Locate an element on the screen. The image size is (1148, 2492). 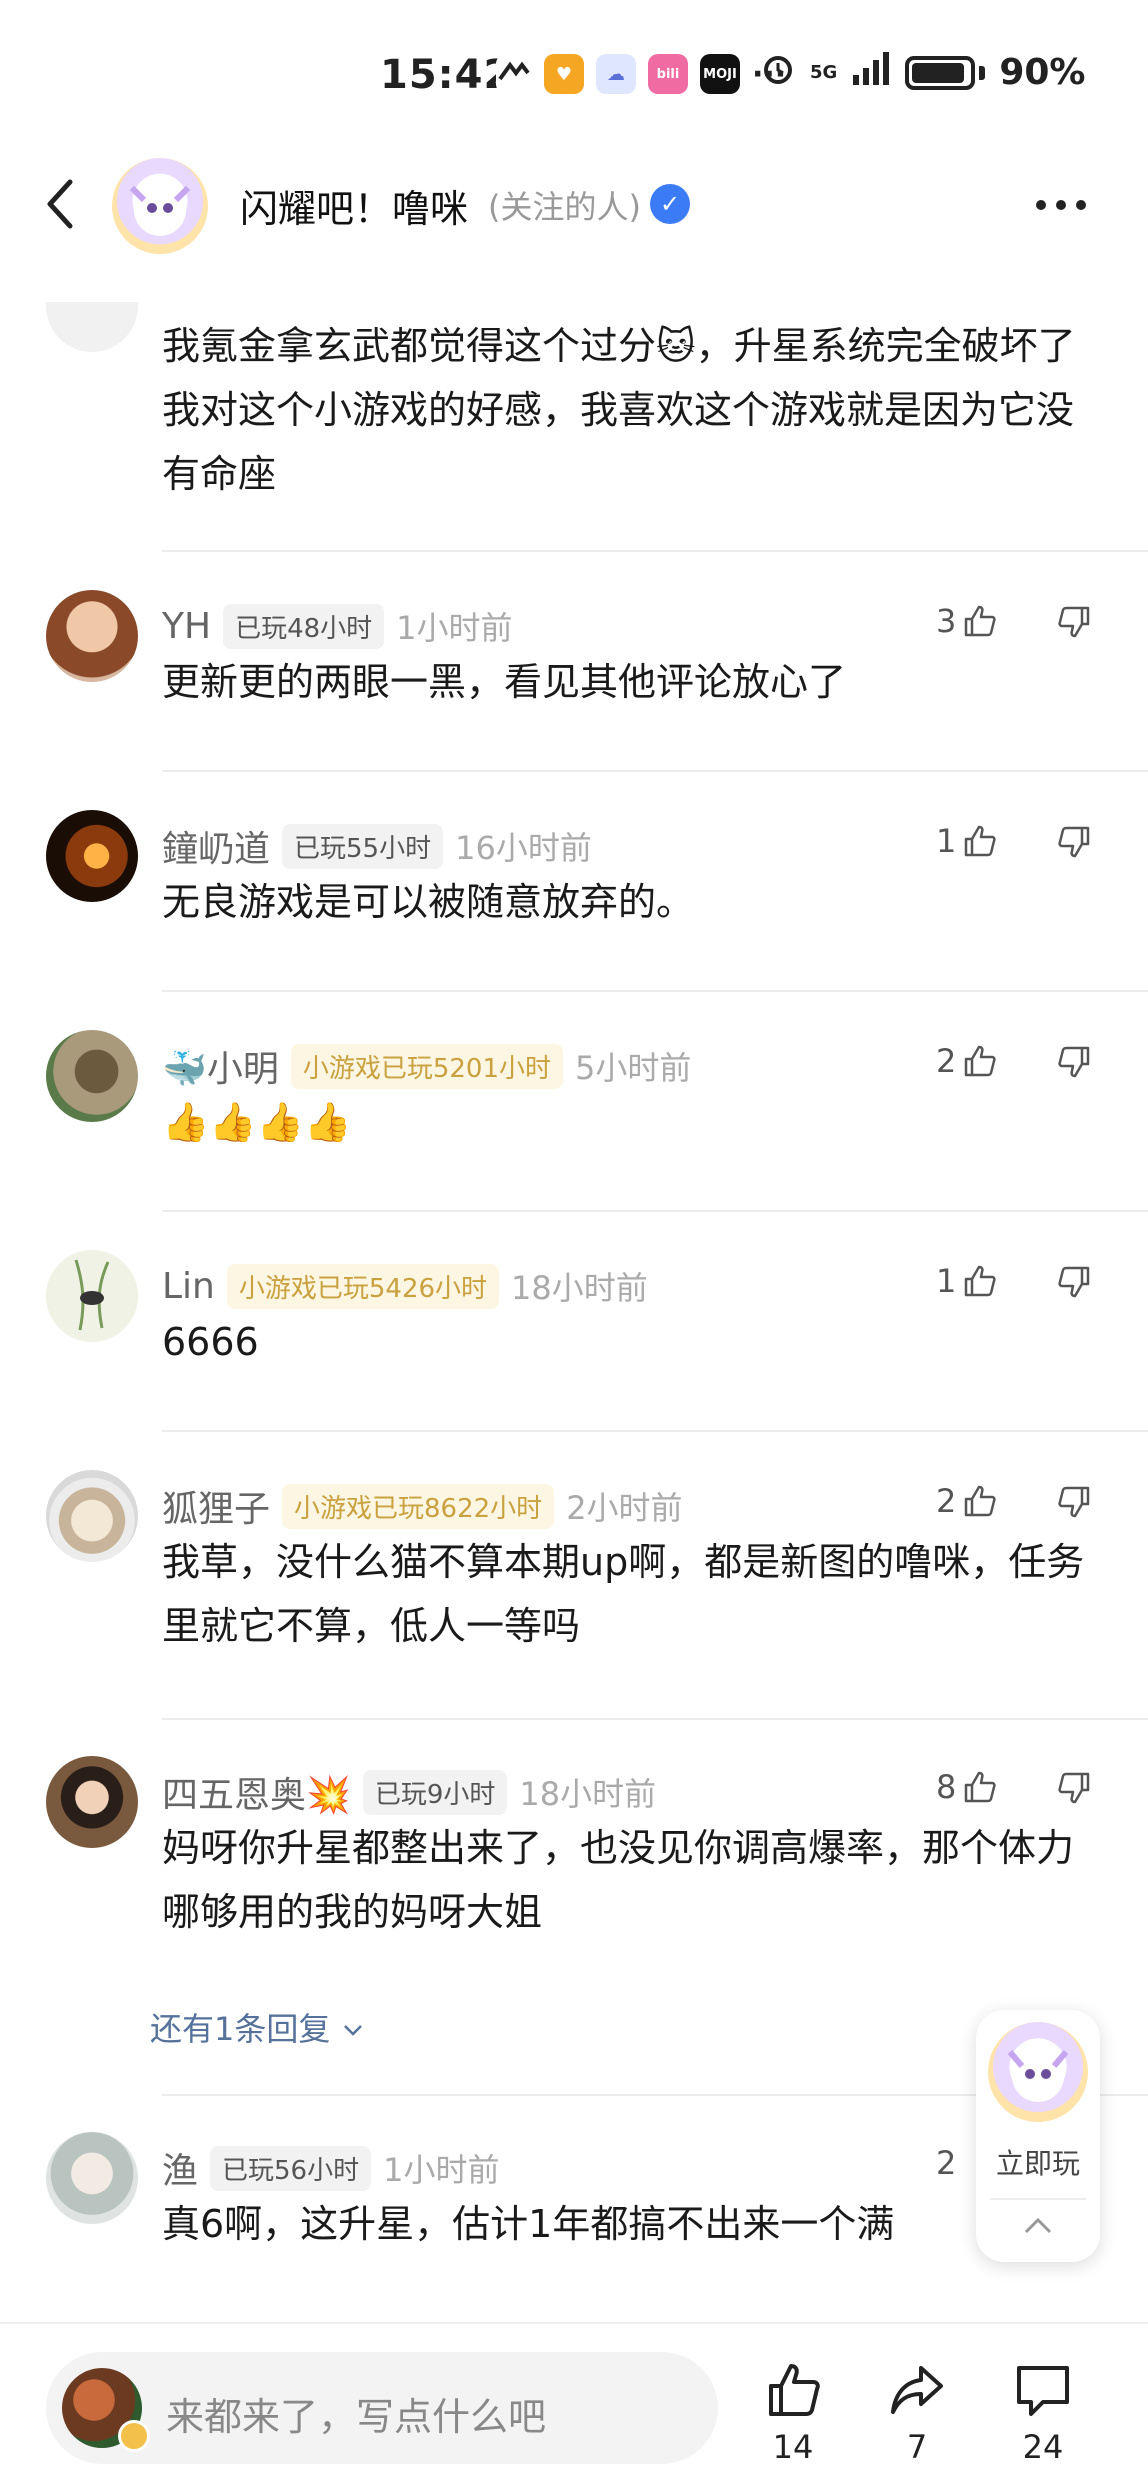
comment-username: Lin is located at coordinates (188, 1286).